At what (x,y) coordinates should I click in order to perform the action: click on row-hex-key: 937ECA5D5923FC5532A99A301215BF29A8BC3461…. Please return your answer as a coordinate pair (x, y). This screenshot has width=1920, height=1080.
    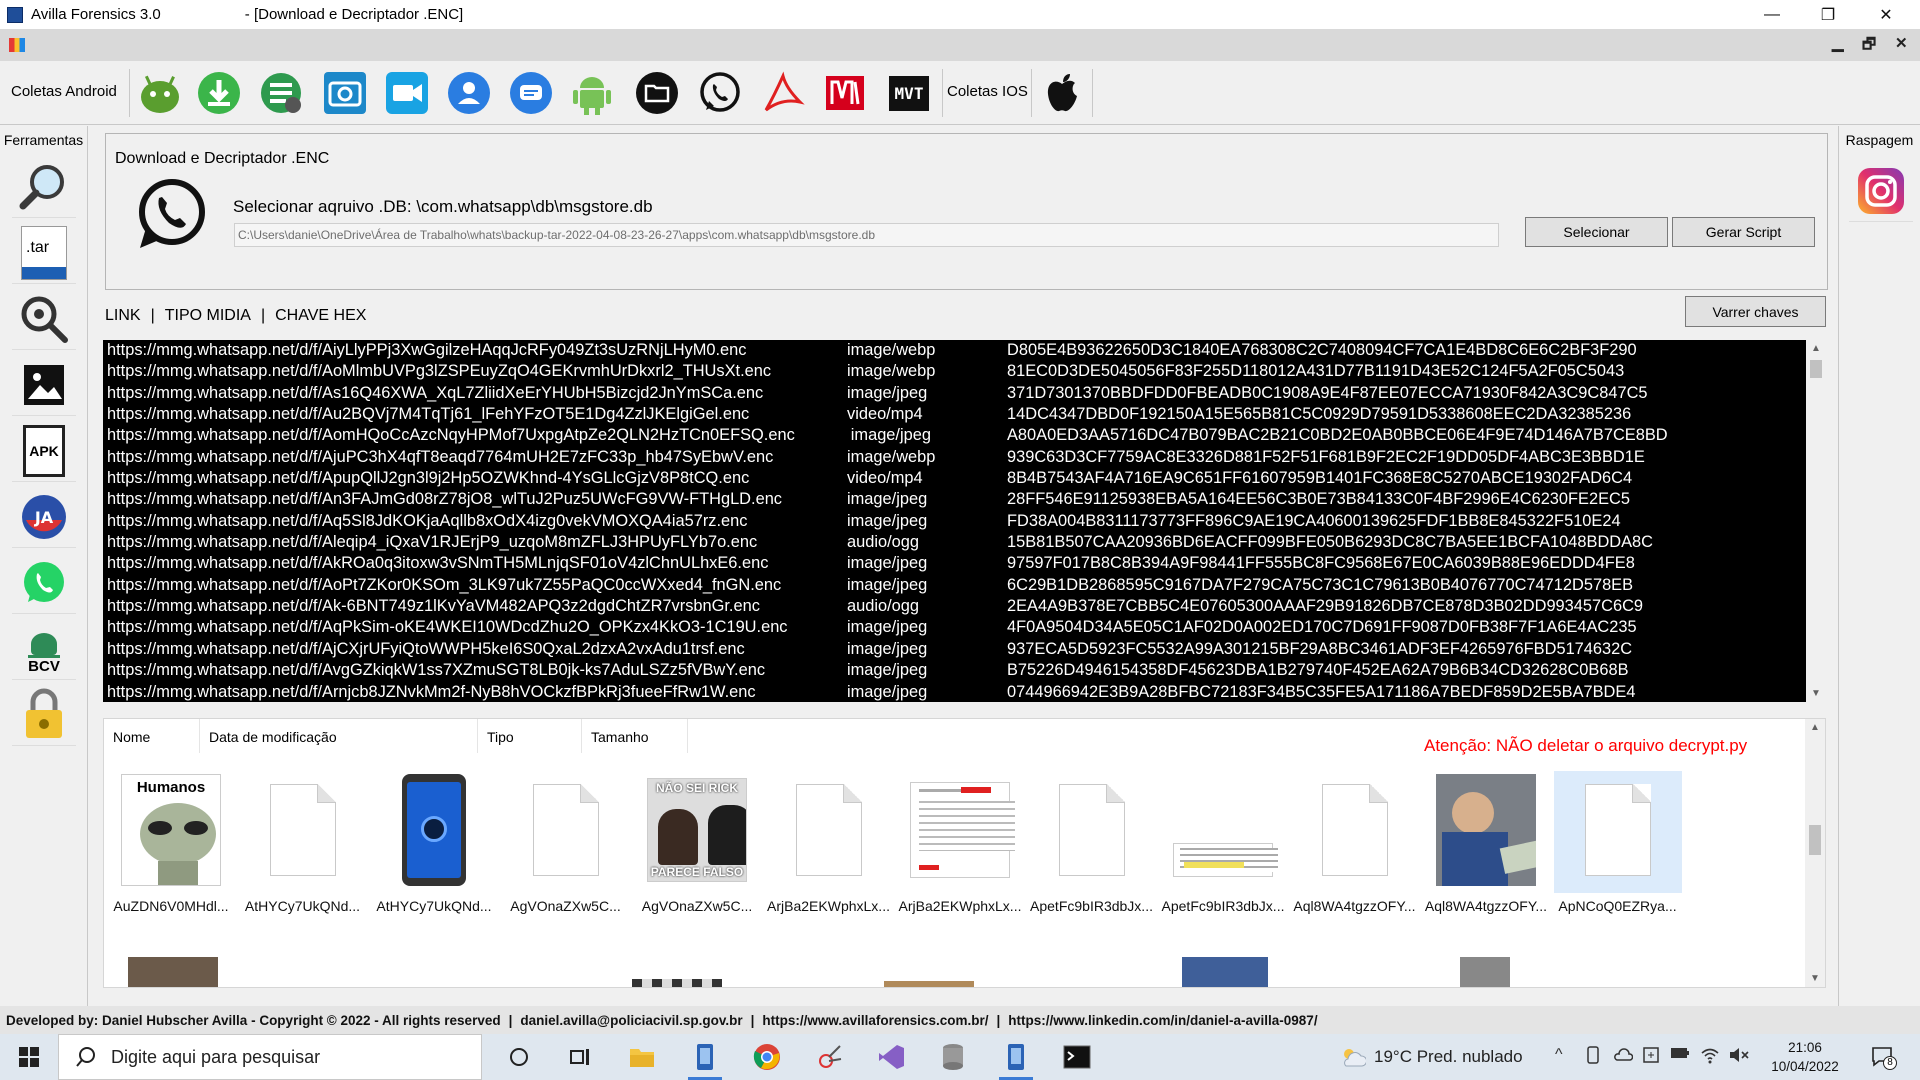
    Looking at the image, I should click on (1320, 648).